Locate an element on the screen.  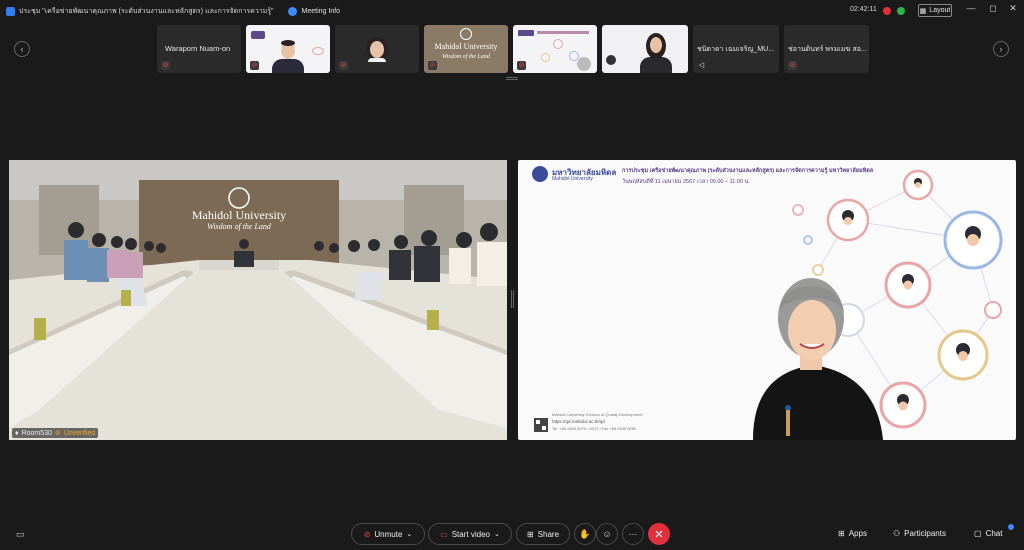
chat-icon: ▢ is located at coordinates (978, 533).